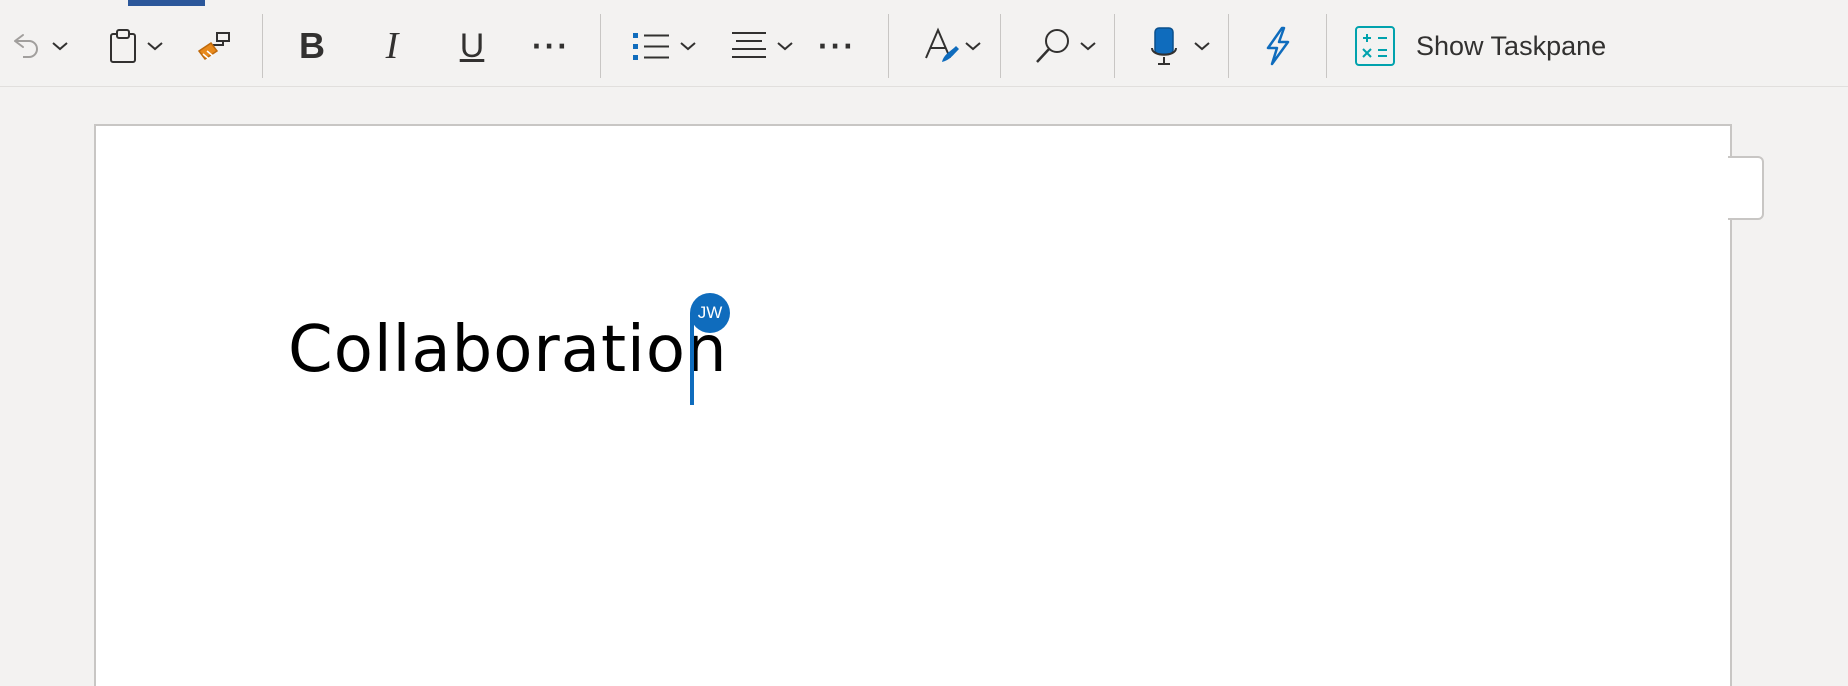 The image size is (1848, 686). Describe the element at coordinates (1164, 46) in the screenshot. I see `microphone-icon` at that location.